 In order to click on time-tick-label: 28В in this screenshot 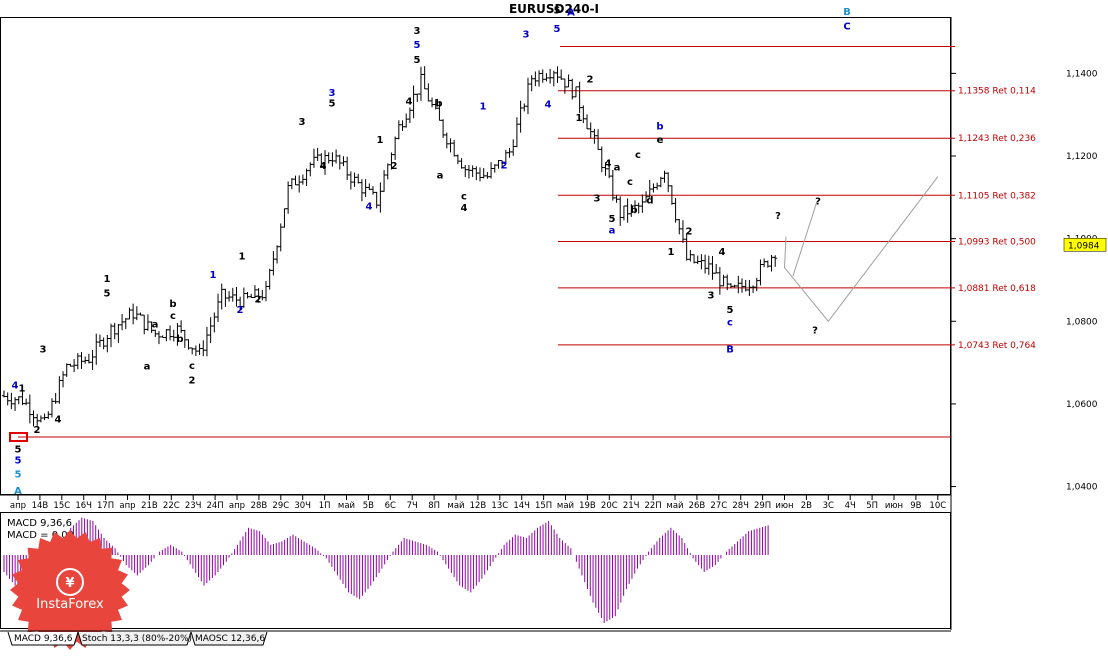, I will do `click(259, 506)`.